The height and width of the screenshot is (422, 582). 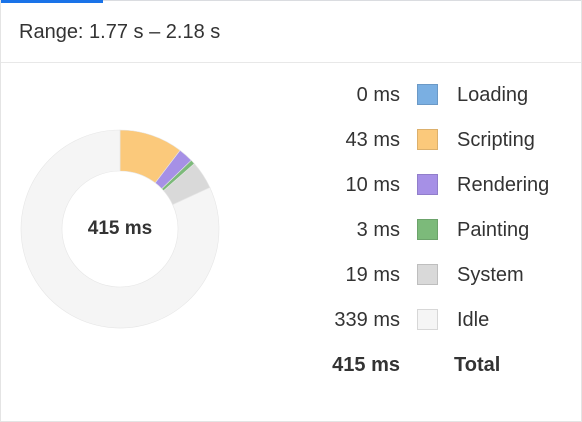 I want to click on legend-row-system: 19 ms System, so click(x=435, y=280).